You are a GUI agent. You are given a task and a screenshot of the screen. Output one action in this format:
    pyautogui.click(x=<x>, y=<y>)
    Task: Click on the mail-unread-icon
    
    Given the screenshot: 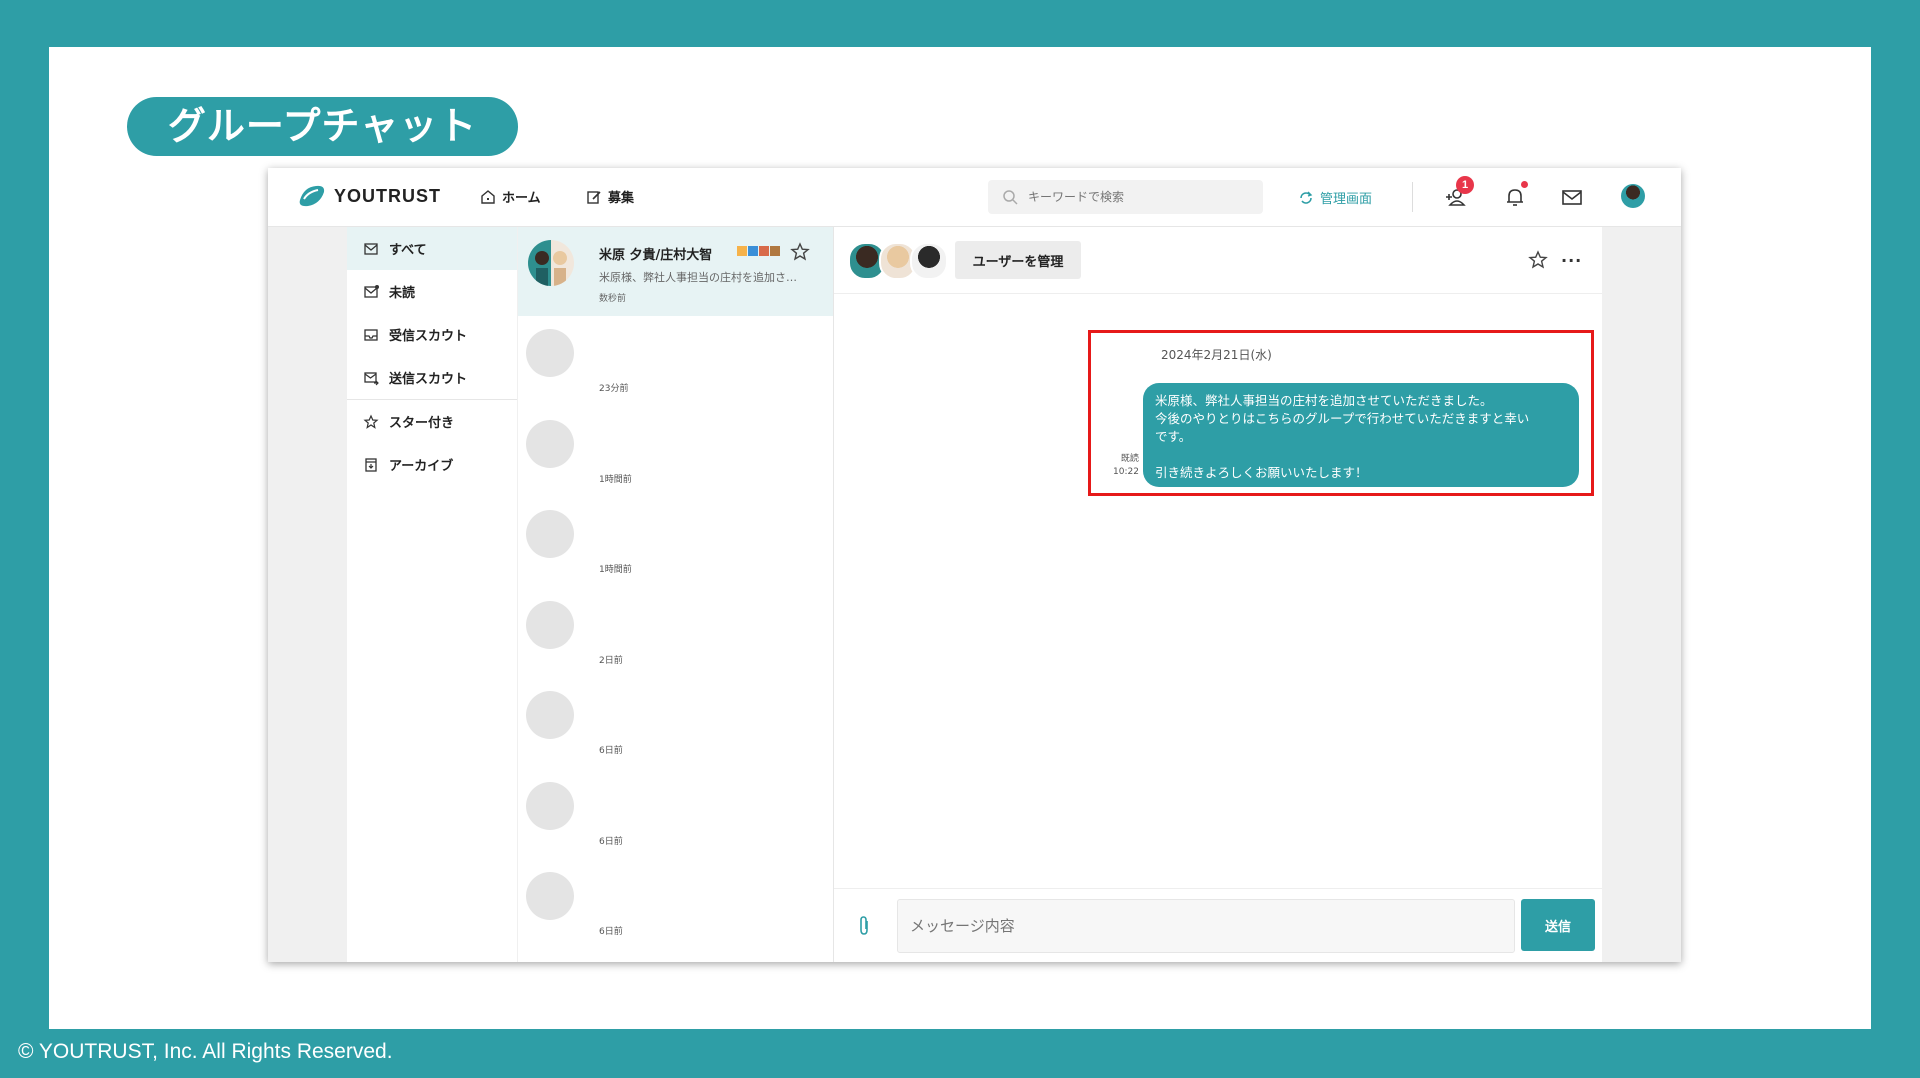 What is the action you would take?
    pyautogui.click(x=371, y=291)
    